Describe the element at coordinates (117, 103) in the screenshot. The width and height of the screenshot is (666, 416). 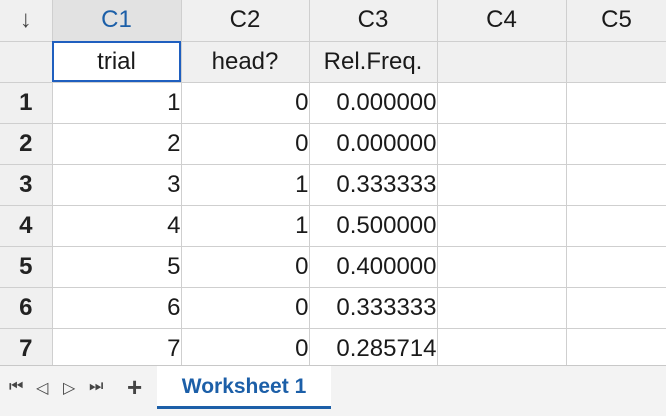
I see `cell-trial: 1` at that location.